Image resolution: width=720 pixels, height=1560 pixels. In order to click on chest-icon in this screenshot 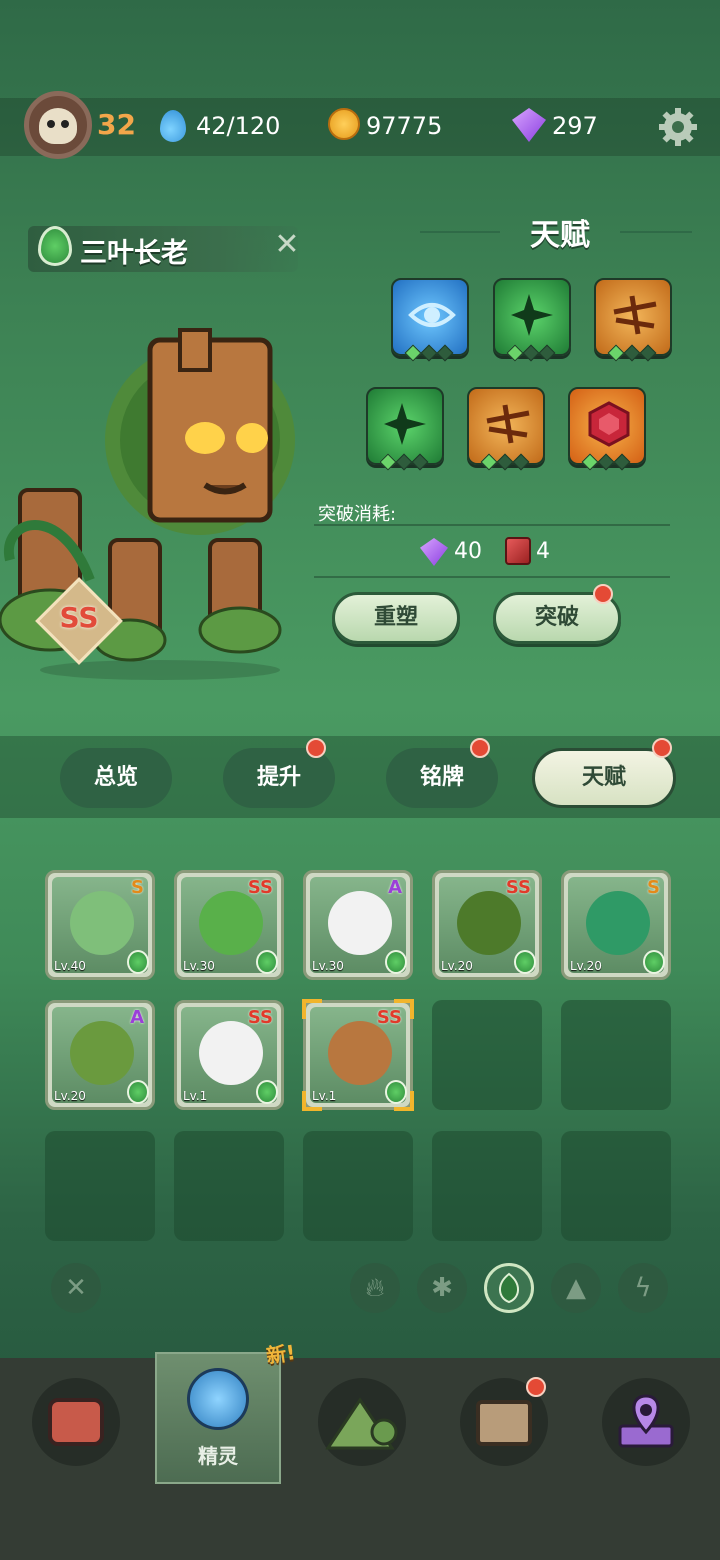, I will do `click(504, 1423)`.